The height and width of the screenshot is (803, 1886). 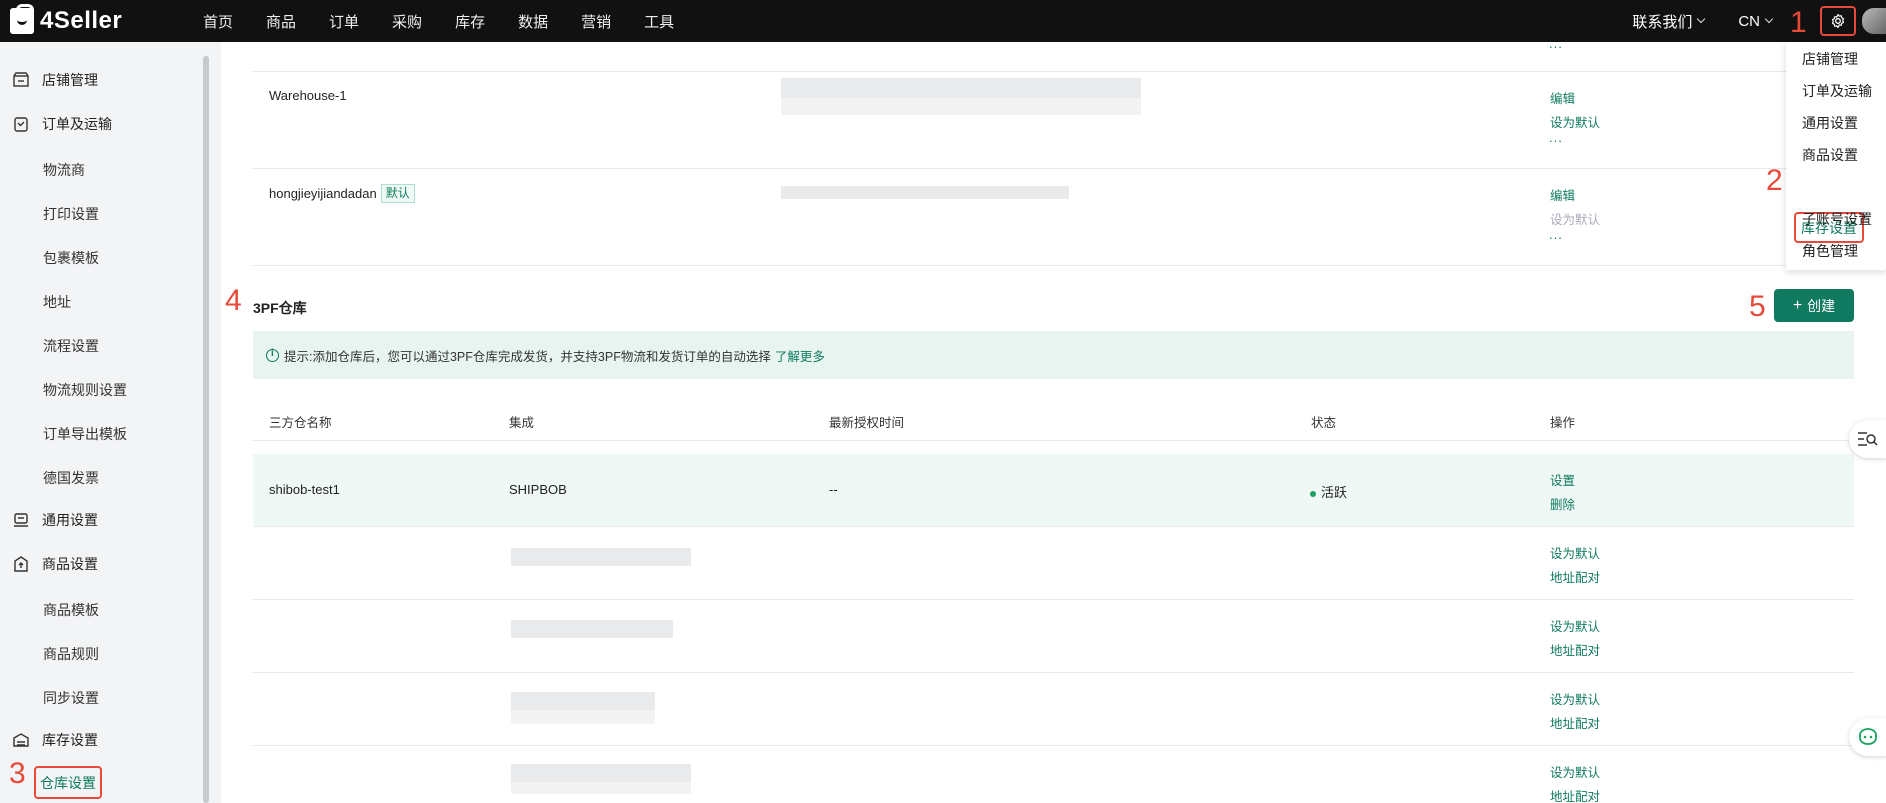 I want to click on default-badge: 默认, so click(x=397, y=193).